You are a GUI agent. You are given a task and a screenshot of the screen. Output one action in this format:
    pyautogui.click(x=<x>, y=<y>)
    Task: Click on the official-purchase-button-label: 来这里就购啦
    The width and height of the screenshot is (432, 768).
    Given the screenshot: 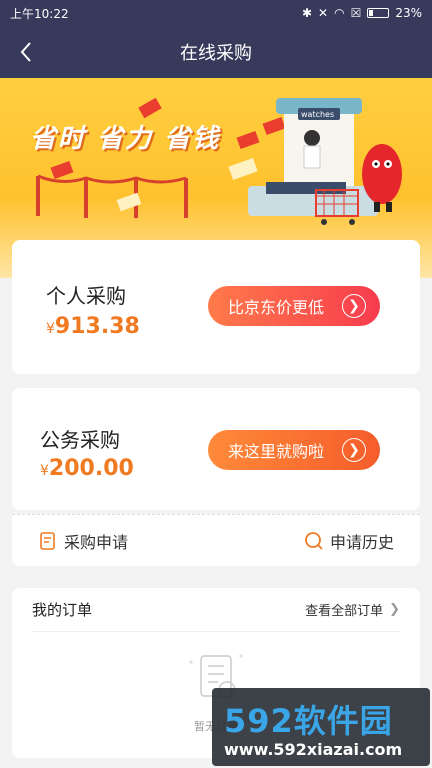 What is the action you would take?
    pyautogui.click(x=276, y=451)
    